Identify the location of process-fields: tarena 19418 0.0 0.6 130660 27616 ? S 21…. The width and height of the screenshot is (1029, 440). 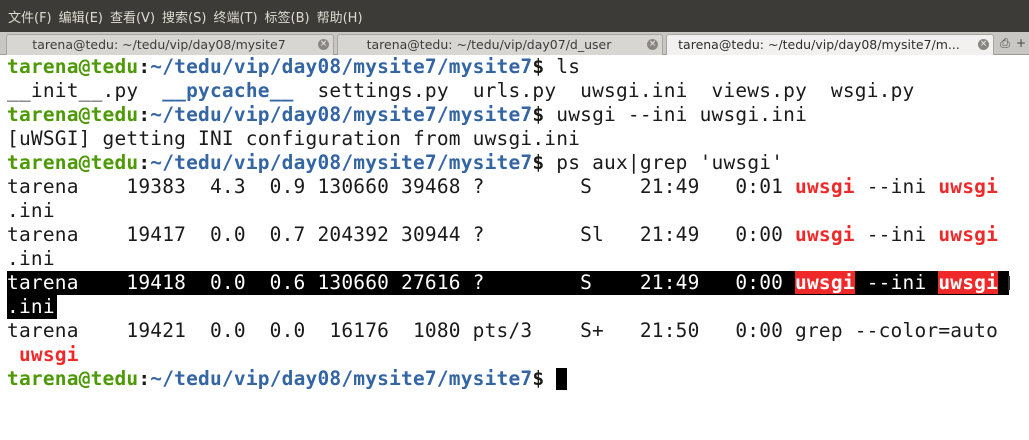
(401, 282).